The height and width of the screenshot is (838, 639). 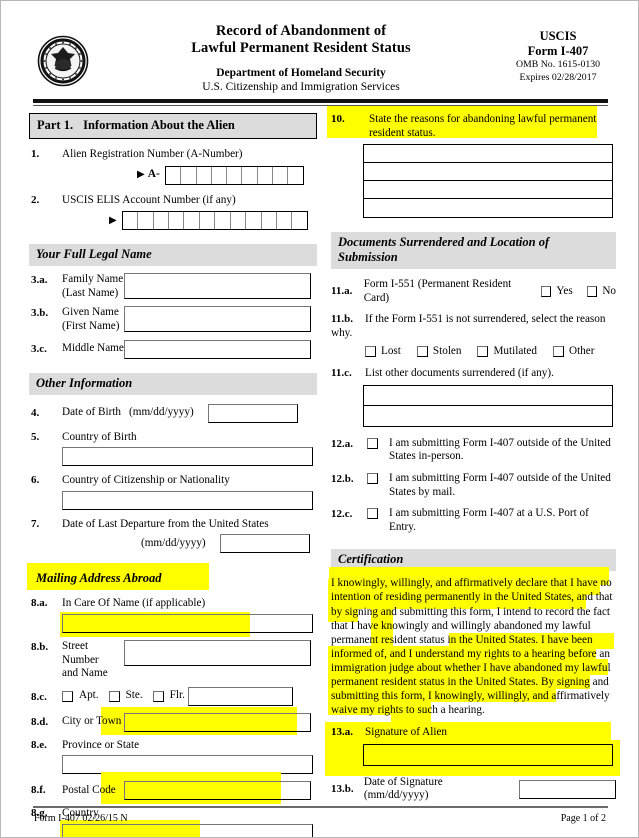 I want to click on header-divider-thin, so click(x=320, y=105).